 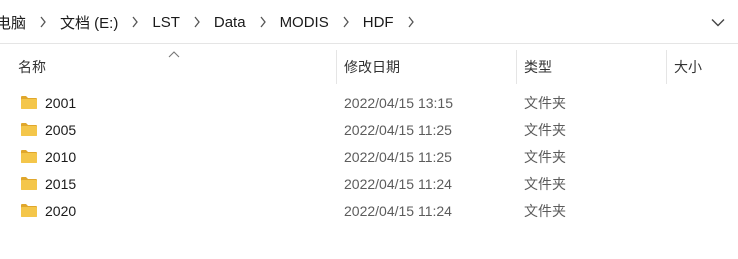 I want to click on column-header-size-label: 大小, so click(x=688, y=67).